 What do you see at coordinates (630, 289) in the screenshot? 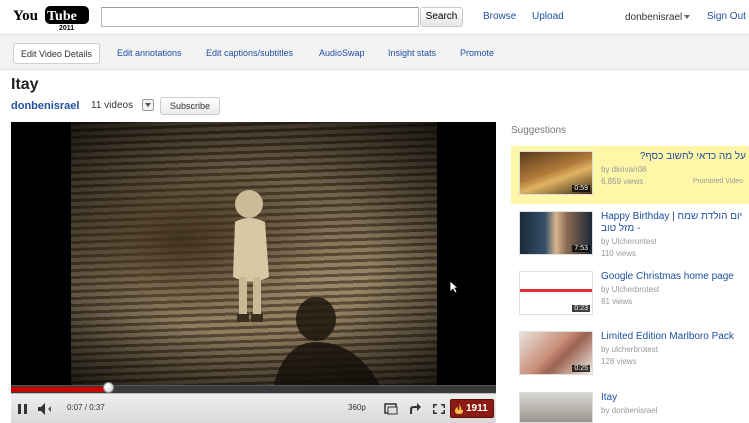
I see `suggestion-author: by Ulcherbrotest` at bounding box center [630, 289].